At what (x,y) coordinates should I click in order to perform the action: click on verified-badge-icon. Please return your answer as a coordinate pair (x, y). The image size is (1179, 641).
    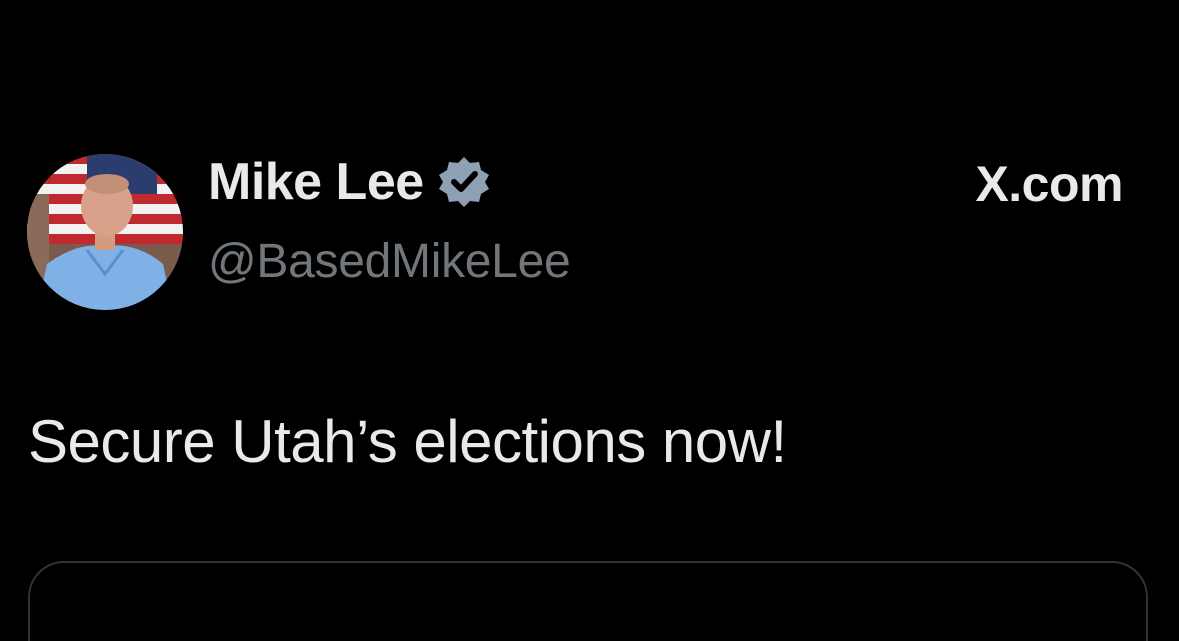
    Looking at the image, I should click on (464, 182).